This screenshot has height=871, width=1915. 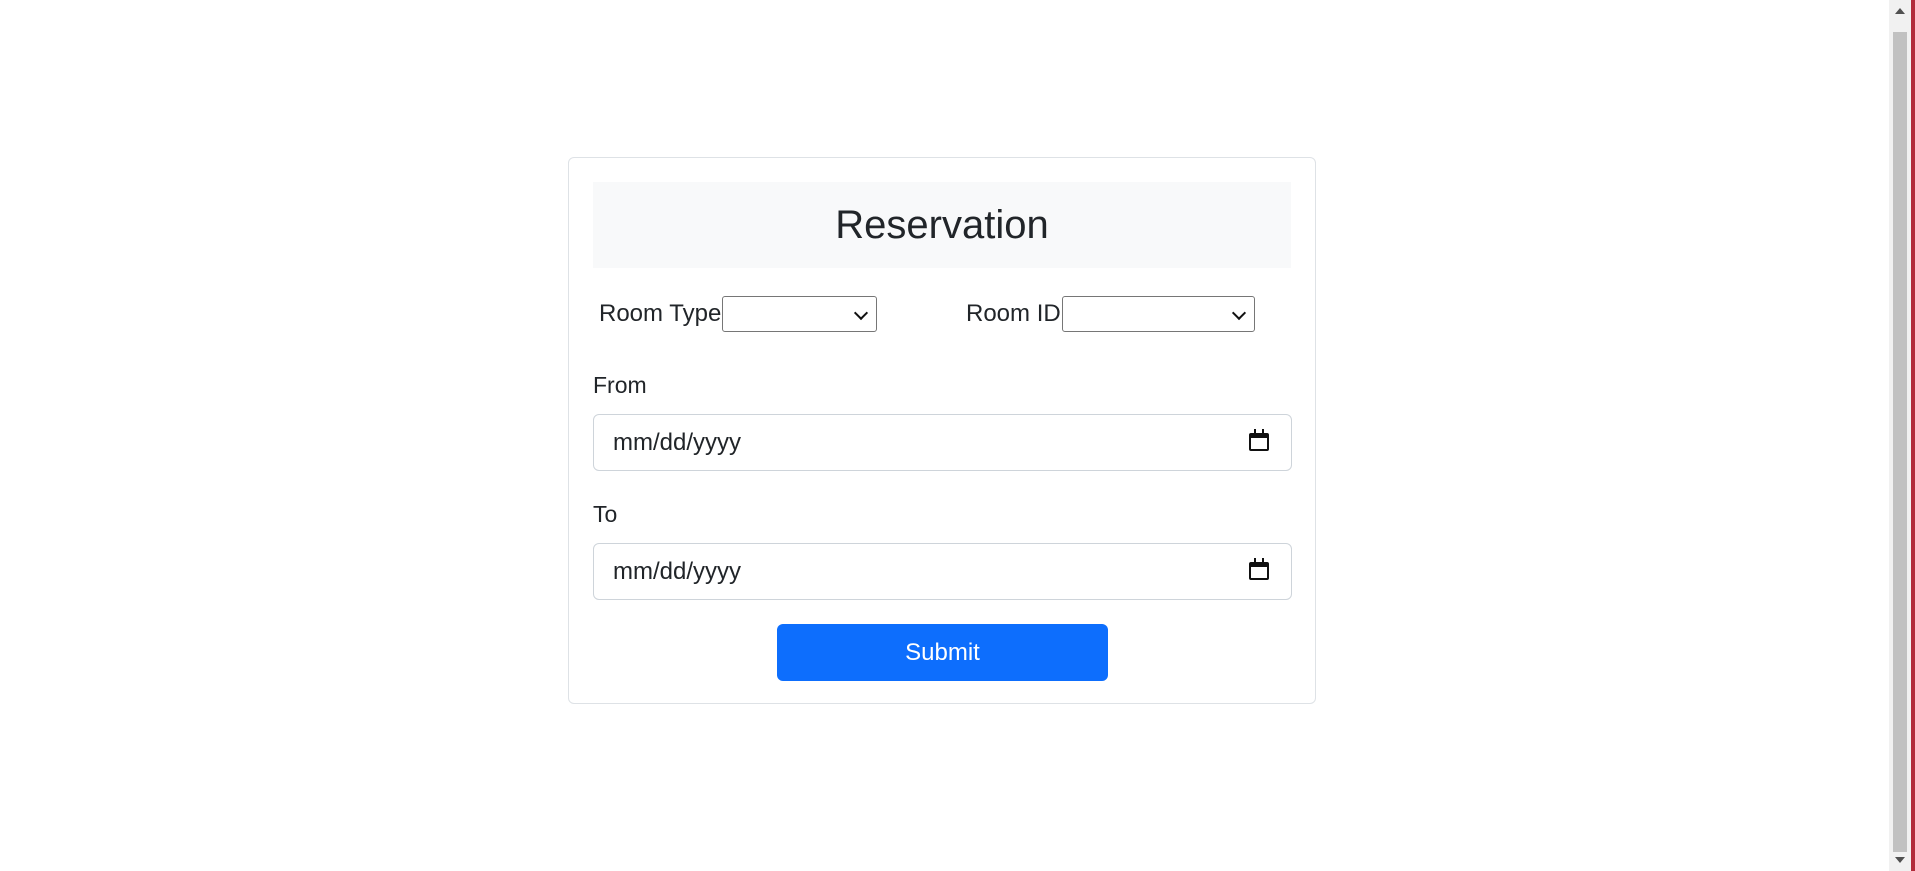 I want to click on room-id-group: Room ID, so click(x=1110, y=314).